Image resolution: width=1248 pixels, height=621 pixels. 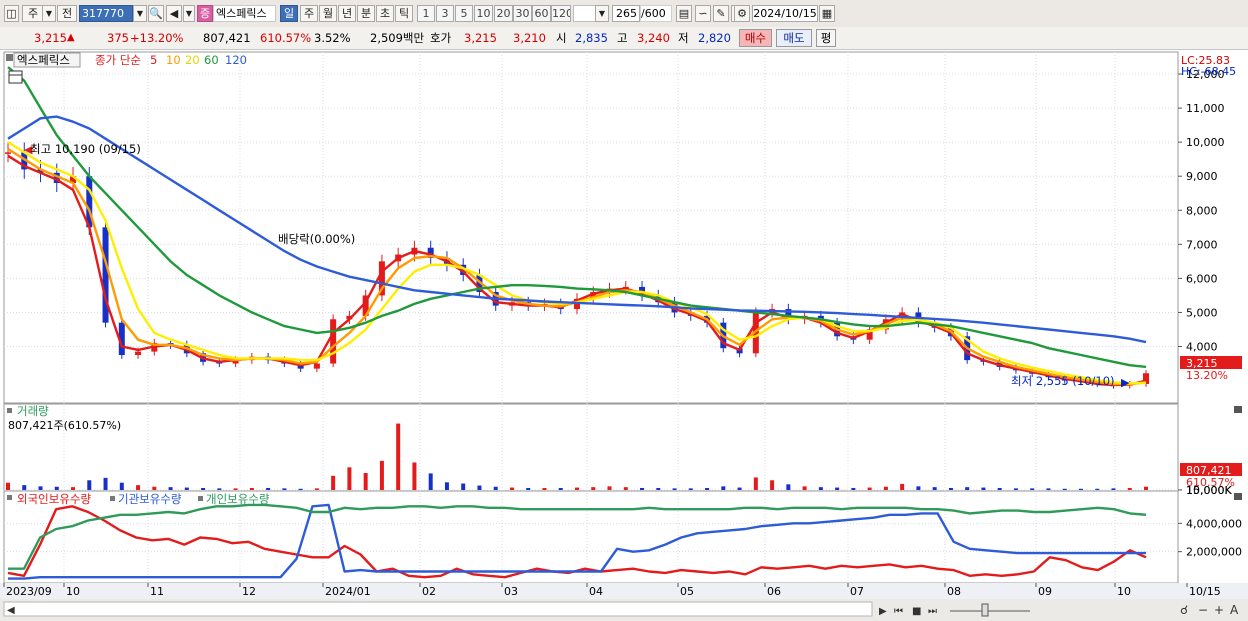 What do you see at coordinates (742, 13) in the screenshot?
I see `gear-icon: ⚙` at bounding box center [742, 13].